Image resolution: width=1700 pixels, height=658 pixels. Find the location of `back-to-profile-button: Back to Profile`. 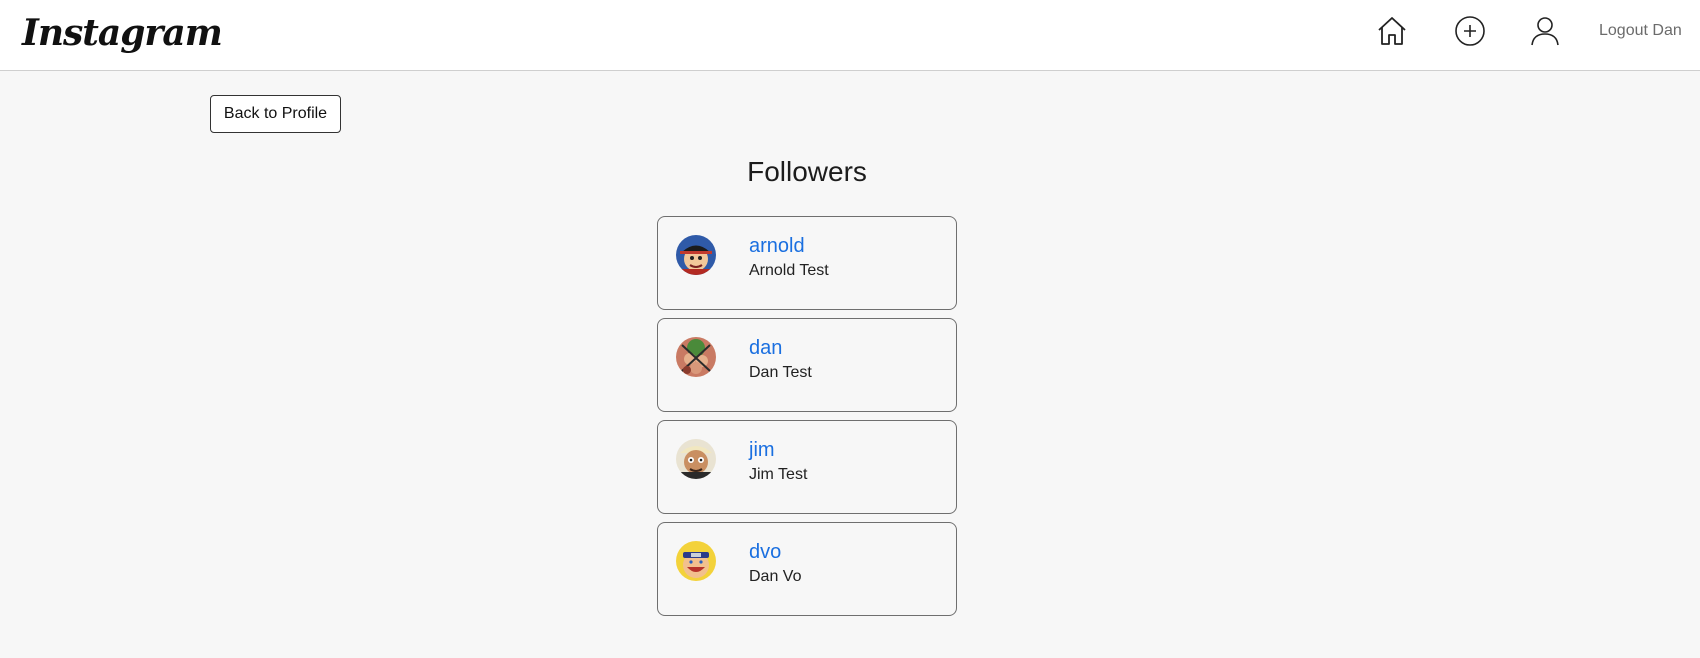

back-to-profile-button: Back to Profile is located at coordinates (275, 114).